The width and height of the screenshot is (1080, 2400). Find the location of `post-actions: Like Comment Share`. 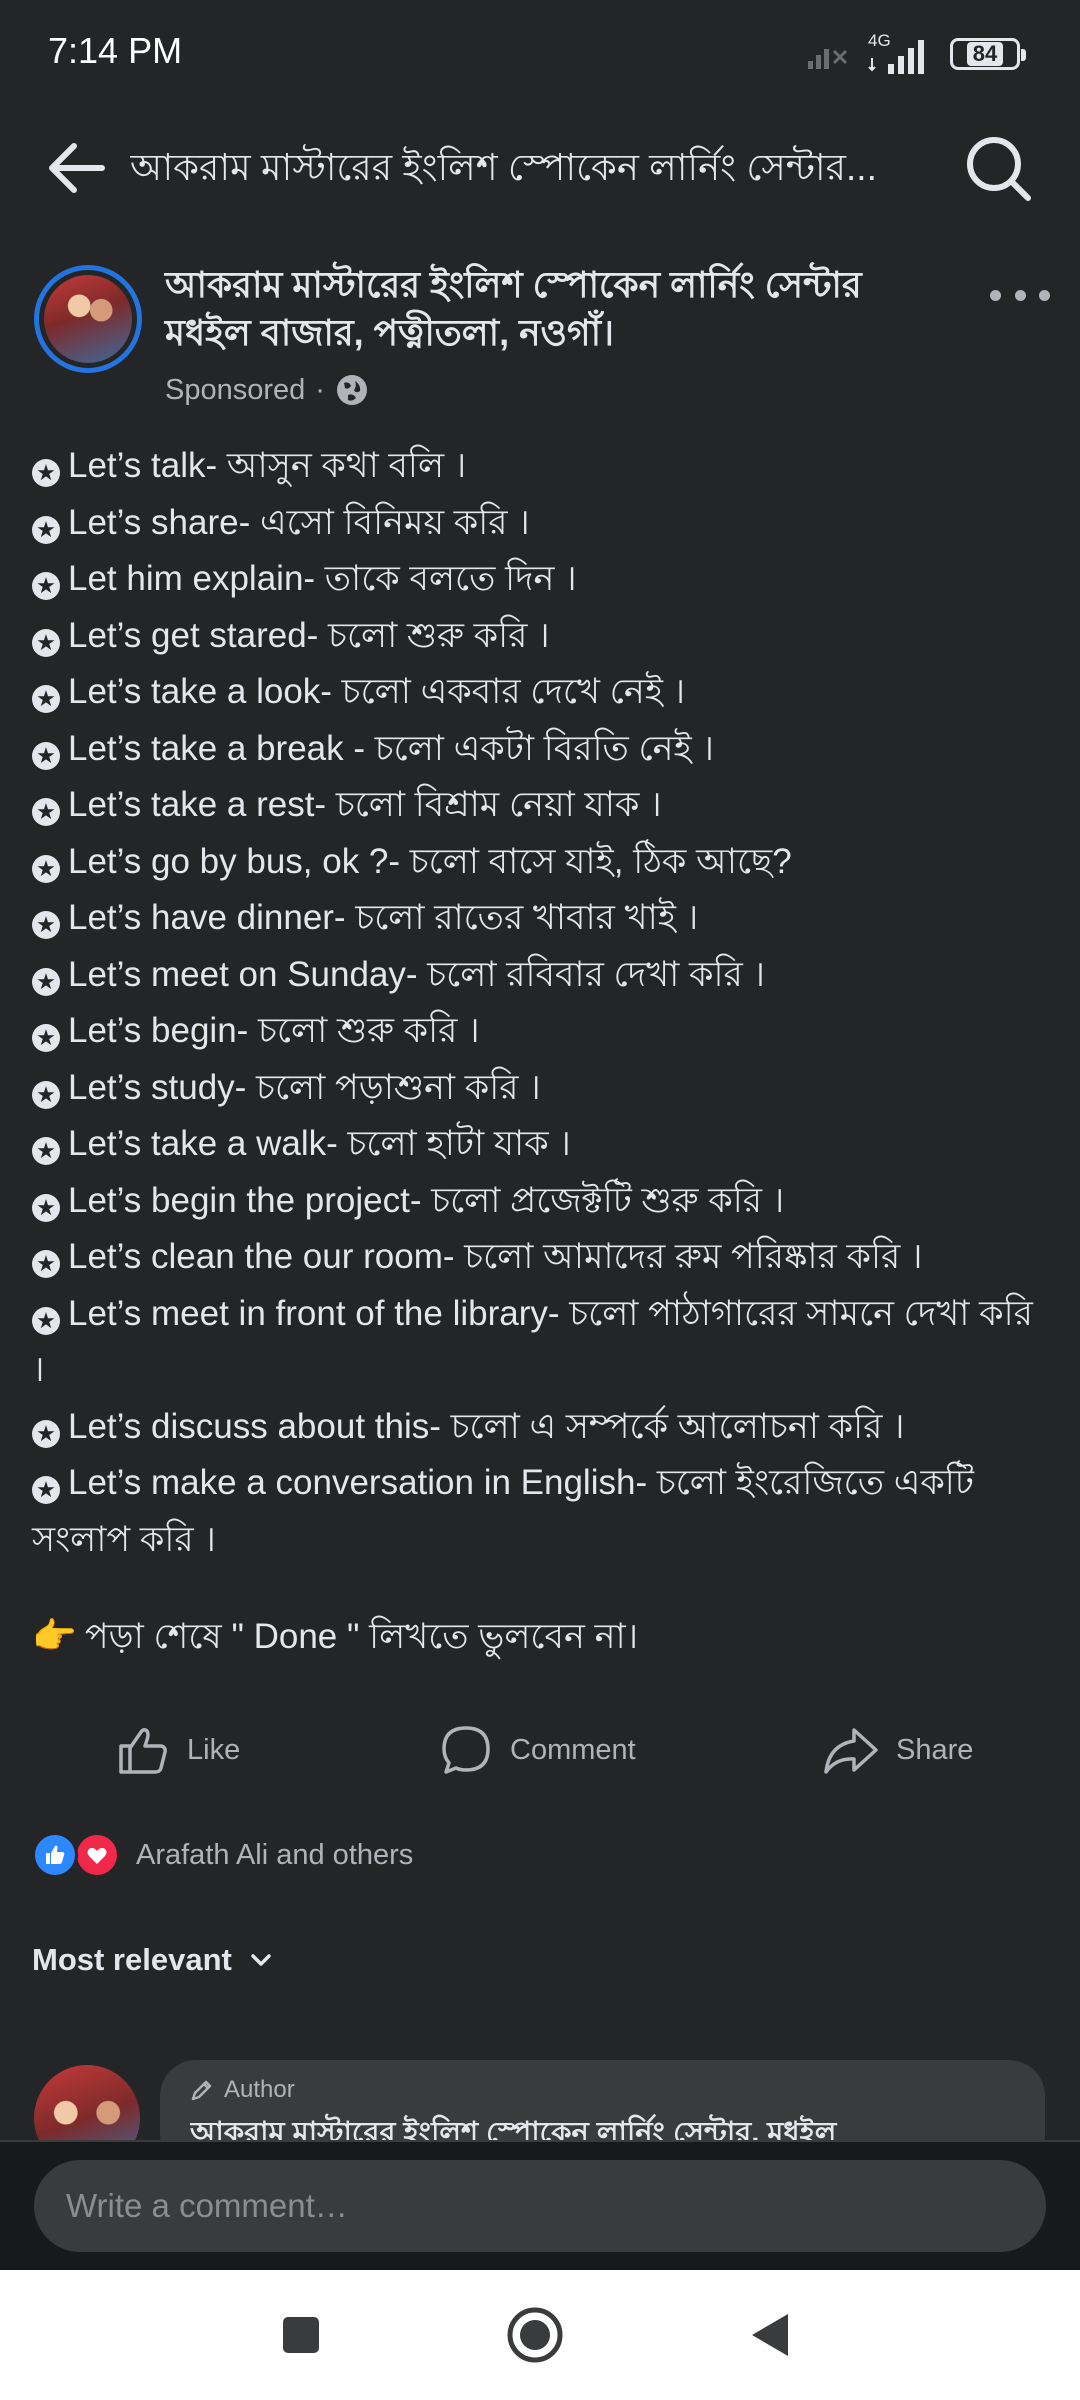

post-actions: Like Comment Share is located at coordinates (540, 1750).